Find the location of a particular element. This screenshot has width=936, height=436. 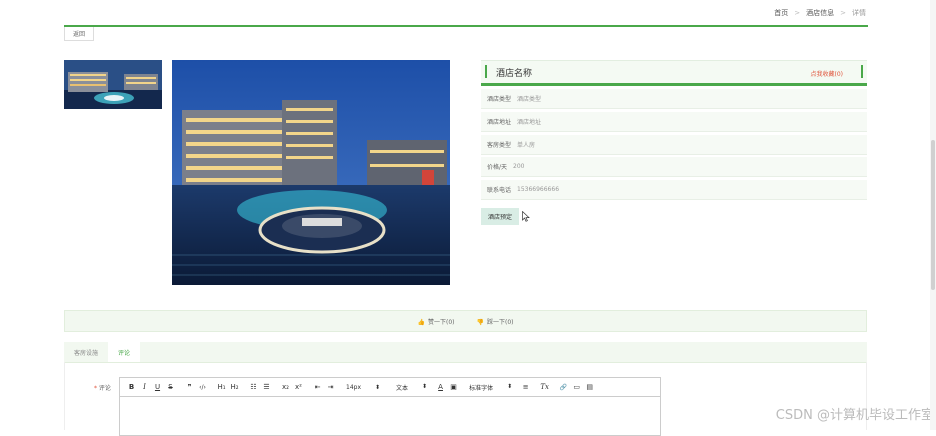

breadcrumb: 首页 > 酒店信息 > 详情 is located at coordinates (820, 13).